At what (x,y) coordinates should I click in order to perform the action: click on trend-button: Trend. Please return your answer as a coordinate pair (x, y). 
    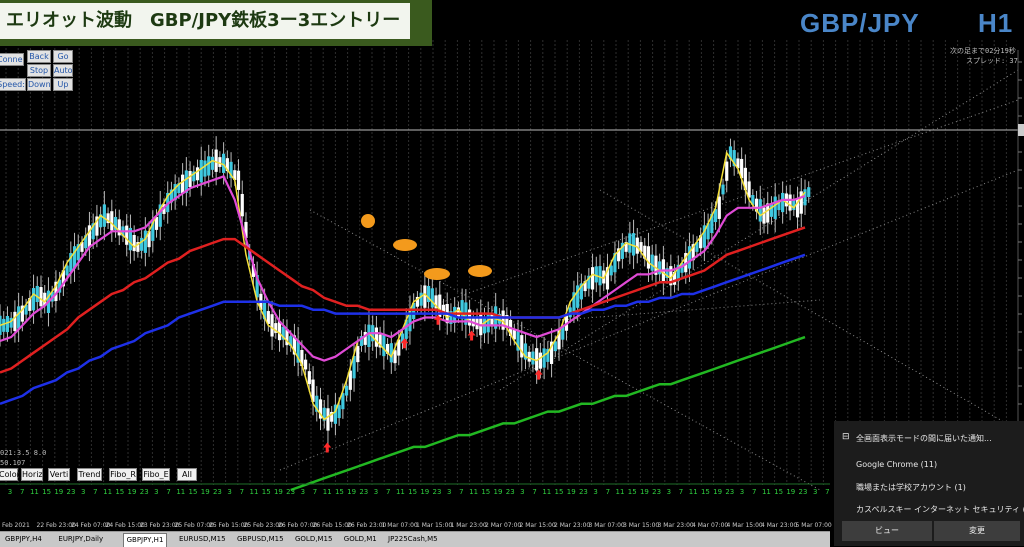
    Looking at the image, I should click on (89, 474).